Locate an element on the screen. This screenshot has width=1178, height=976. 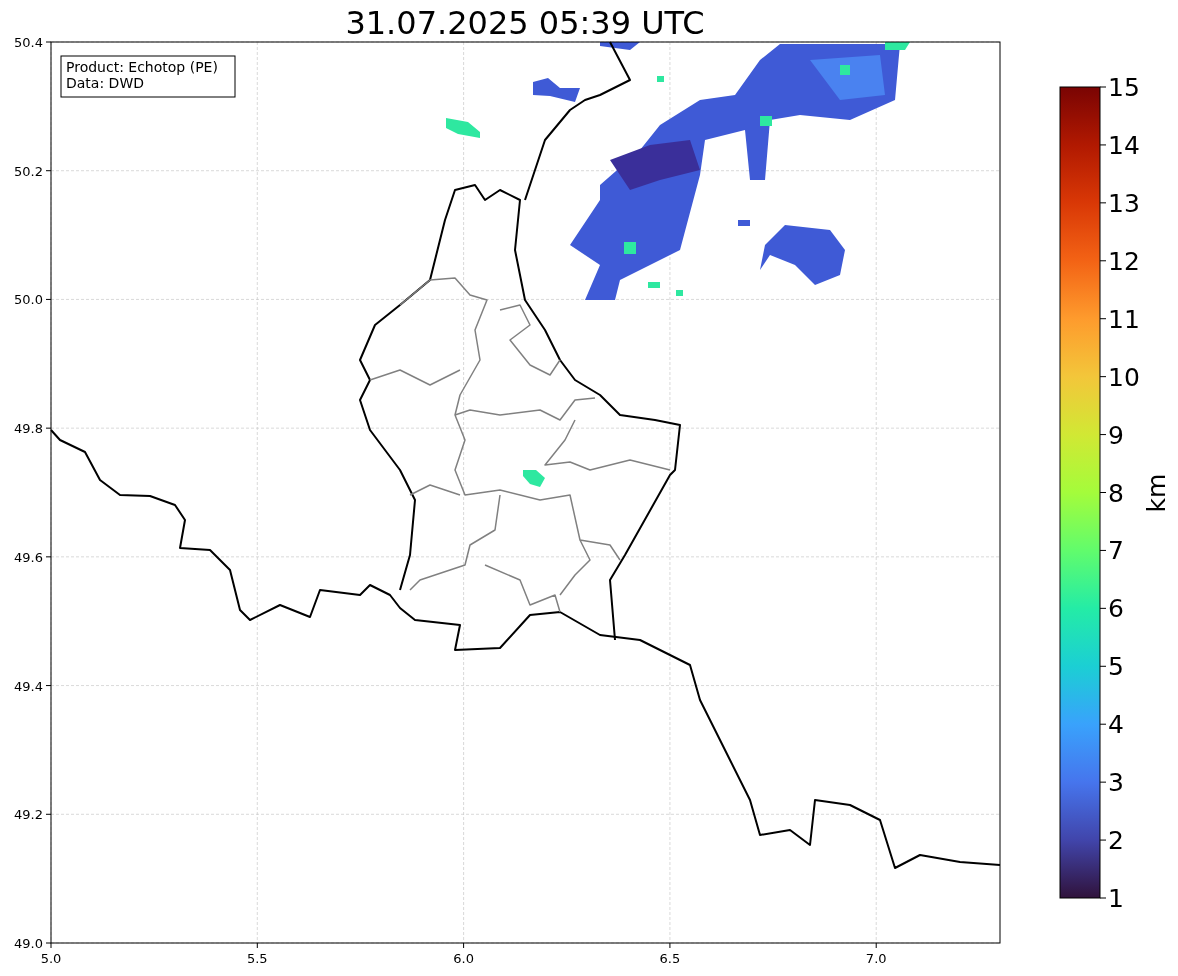
colorbar-tick-label: 6 is located at coordinates (1116, 609).